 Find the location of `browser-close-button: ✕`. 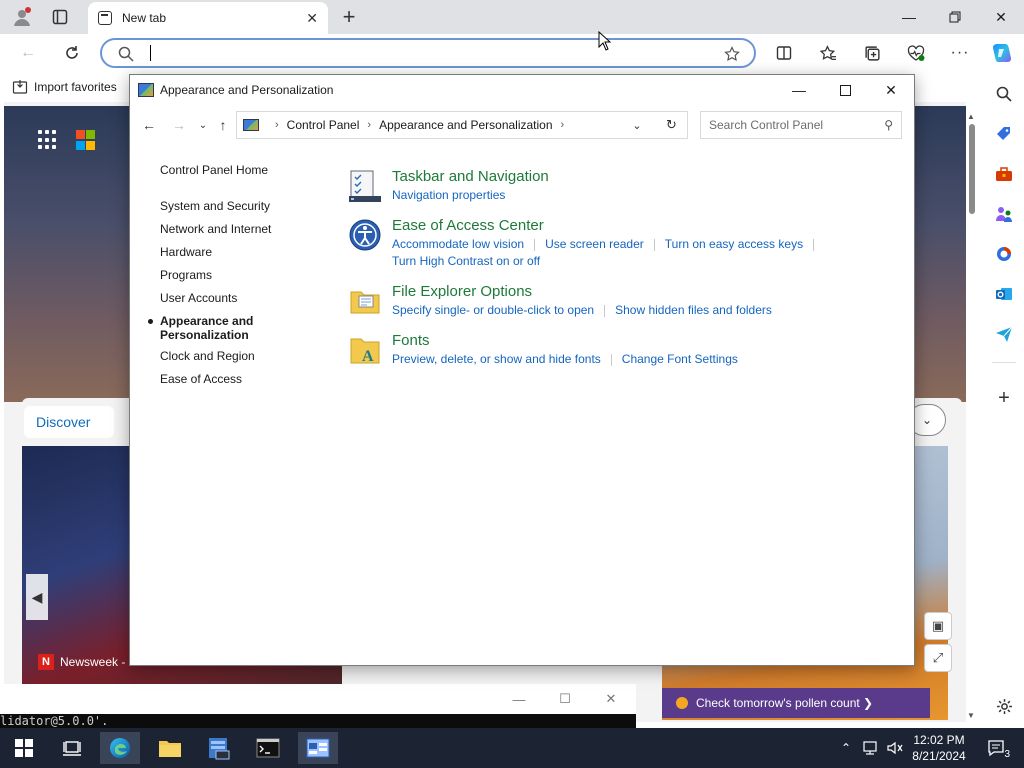

browser-close-button: ✕ is located at coordinates (1001, 17).